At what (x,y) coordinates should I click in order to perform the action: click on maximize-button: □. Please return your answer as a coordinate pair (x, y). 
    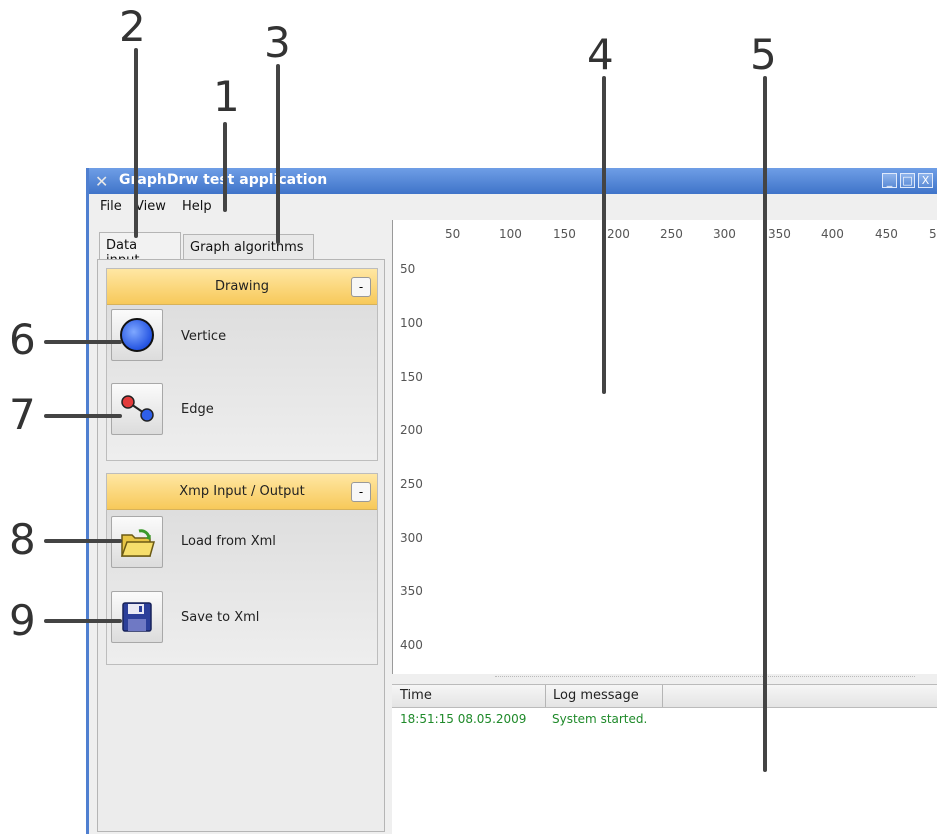
    Looking at the image, I should click on (907, 180).